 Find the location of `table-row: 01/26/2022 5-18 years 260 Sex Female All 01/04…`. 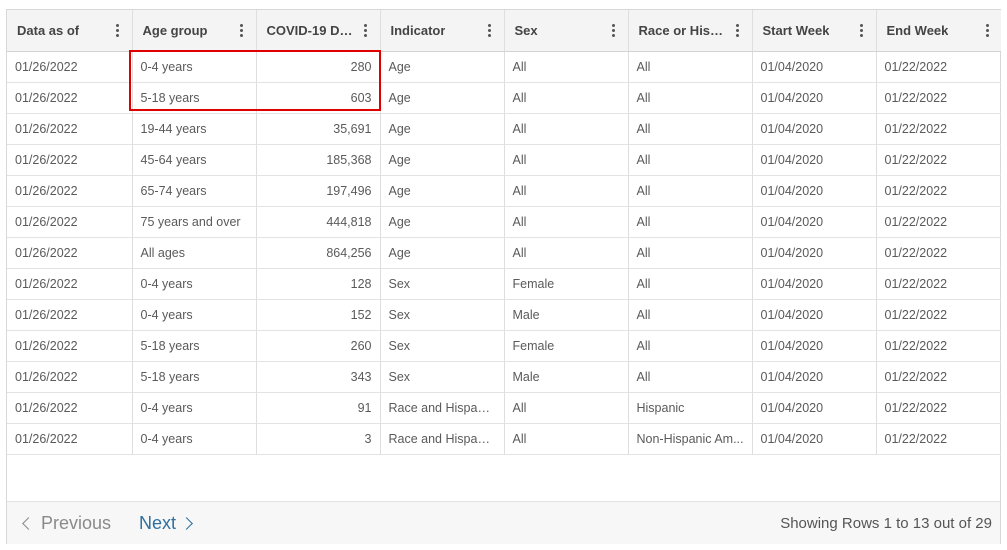

table-row: 01/26/2022 5-18 years 260 Sex Female All 01/04… is located at coordinates (504, 346).